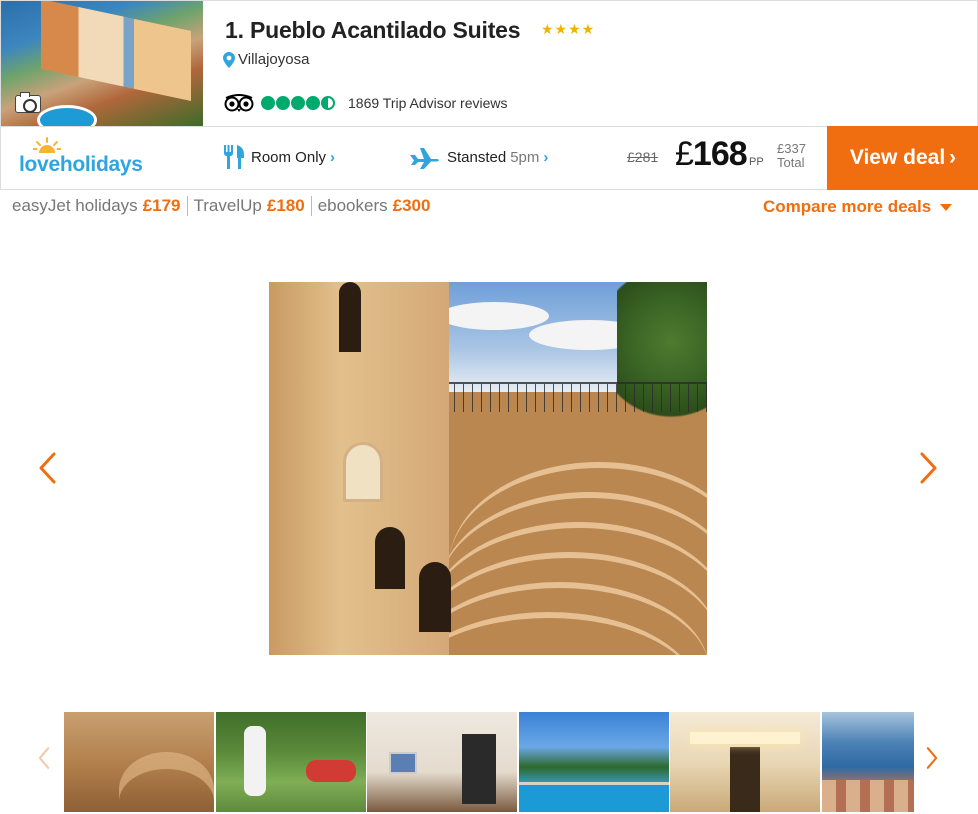 The image size is (978, 814). I want to click on hotel-title: 1. Pueblo Acantilado Suites, so click(373, 30).